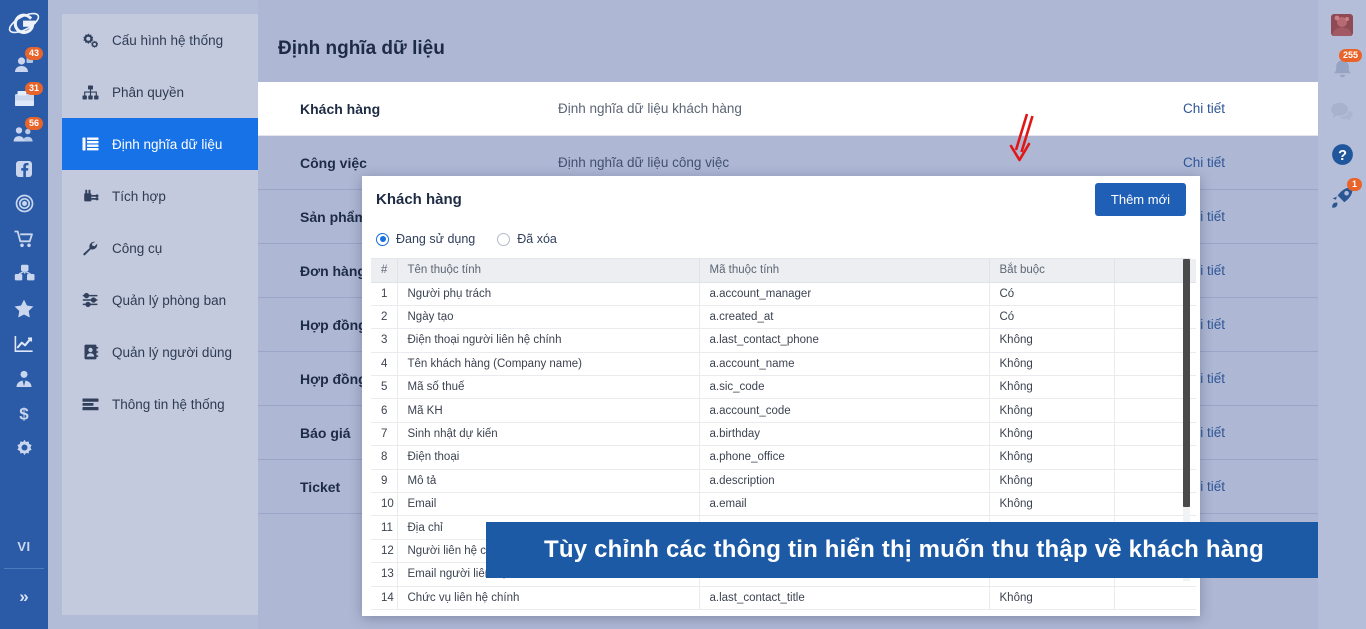 Image resolution: width=1366 pixels, height=629 pixels. What do you see at coordinates (23, 553) in the screenshot?
I see `language-selector: VI` at bounding box center [23, 553].